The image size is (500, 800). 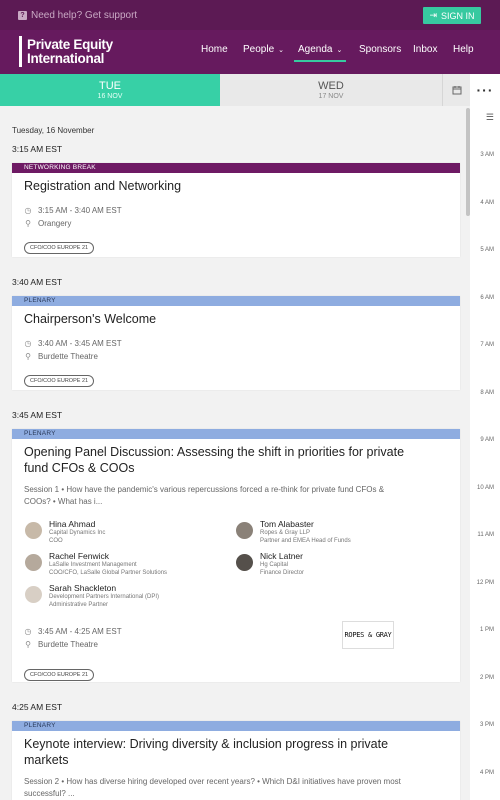 What do you see at coordinates (285, 533) in the screenshot?
I see `speaker-org: Ropes & Gray LLP` at bounding box center [285, 533].